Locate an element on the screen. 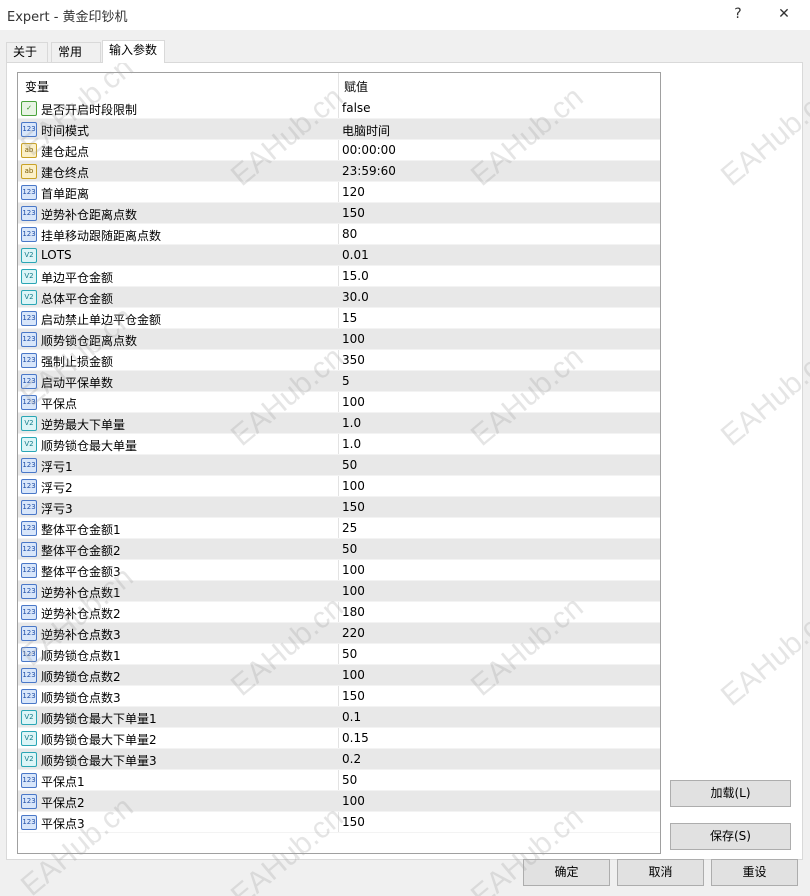 This screenshot has width=810, height=896. parameter-name: 逆势补仓点数1 is located at coordinates (81, 593).